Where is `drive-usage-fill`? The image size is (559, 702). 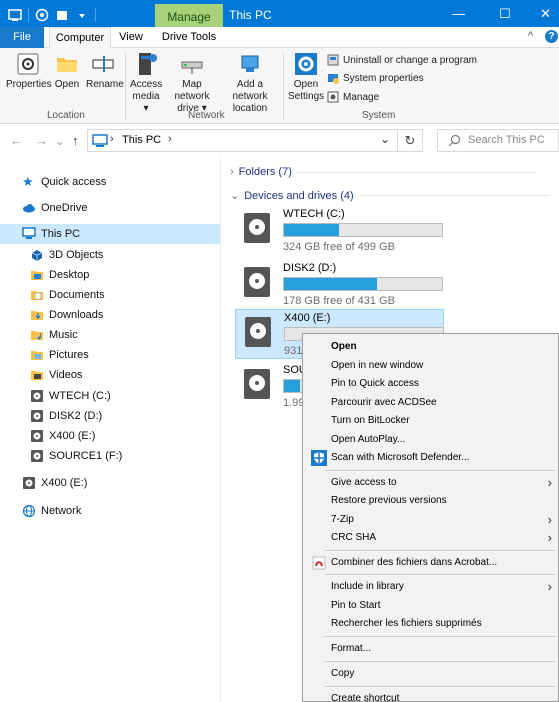
drive-usage-fill is located at coordinates (331, 284).